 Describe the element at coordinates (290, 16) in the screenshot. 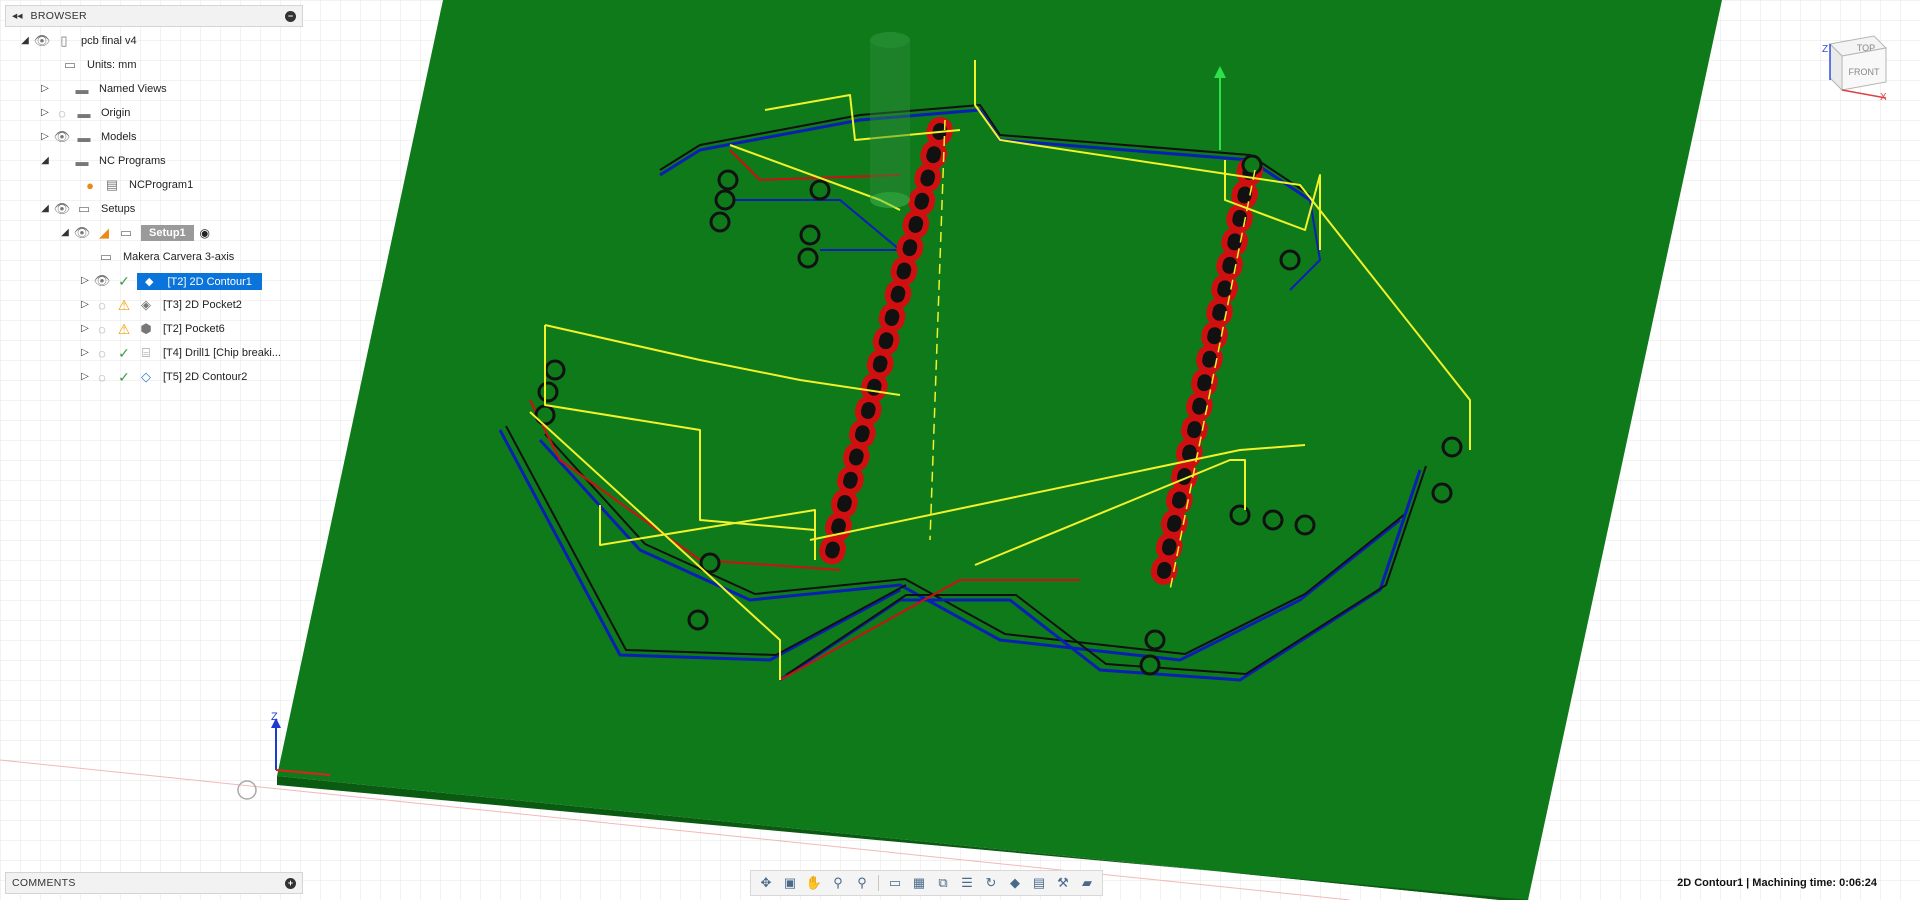

I see `minus-icon: −` at that location.